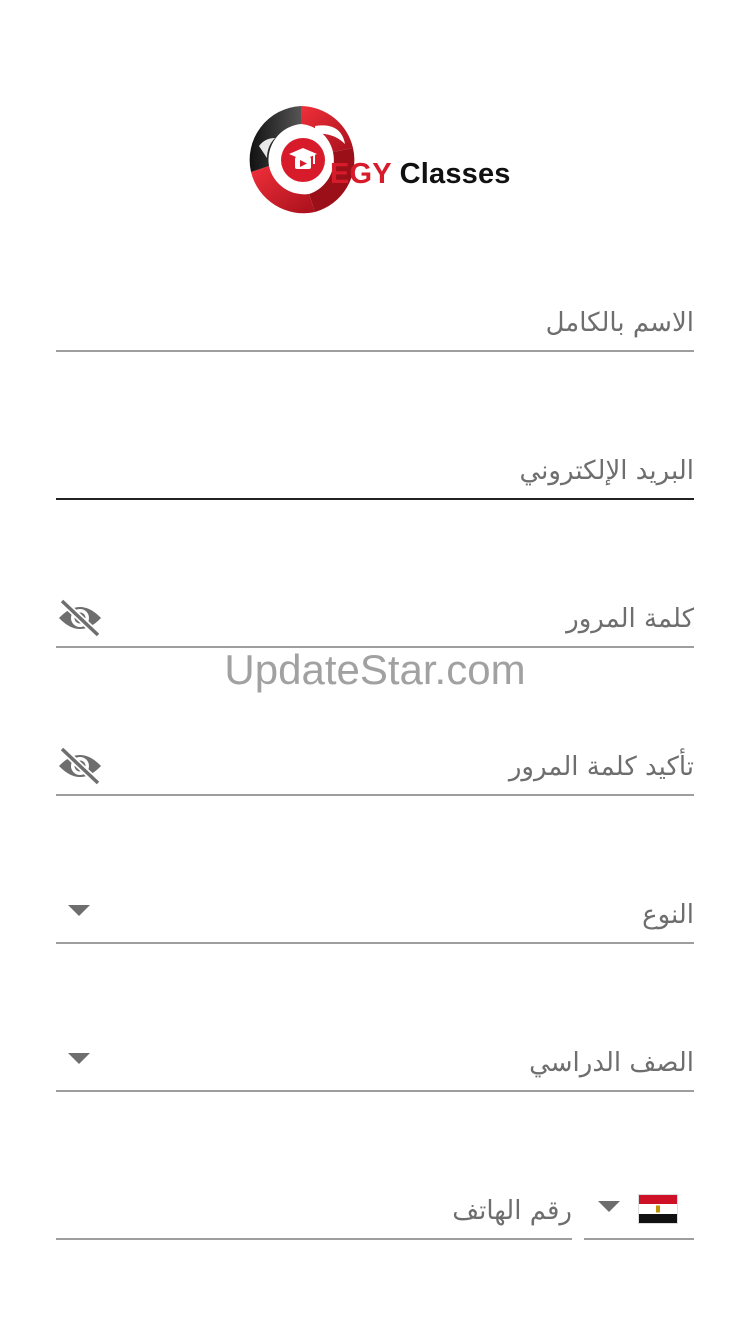 Image resolution: width=750 pixels, height=1334 pixels. What do you see at coordinates (611, 1063) in the screenshot?
I see `grade-label: الصف الدراسي` at bounding box center [611, 1063].